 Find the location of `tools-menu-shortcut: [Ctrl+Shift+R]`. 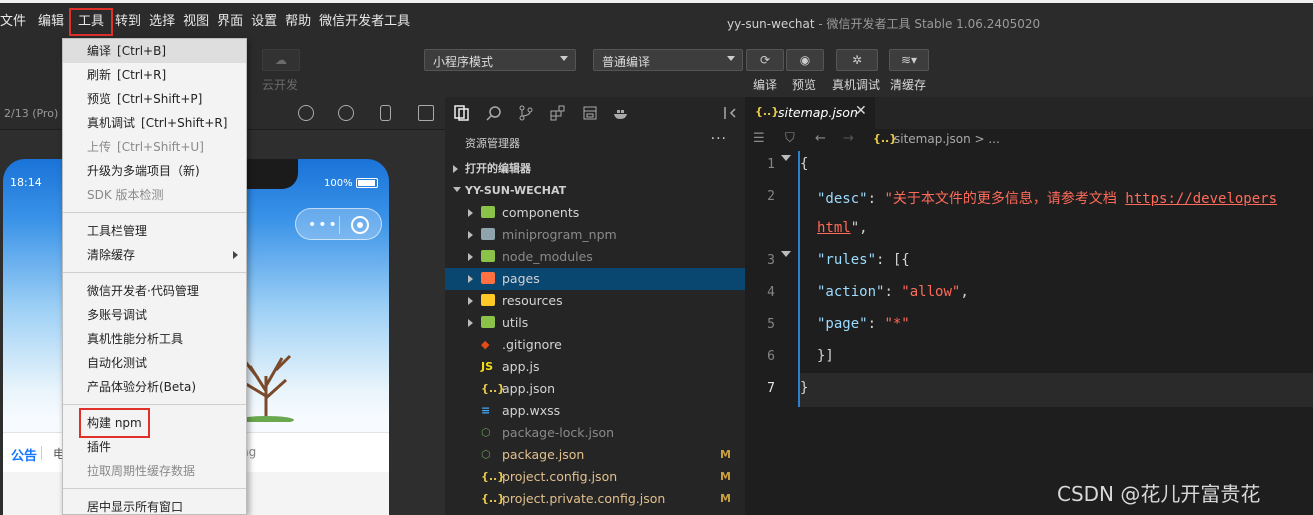

tools-menu-shortcut: [Ctrl+Shift+R] is located at coordinates (184, 123).